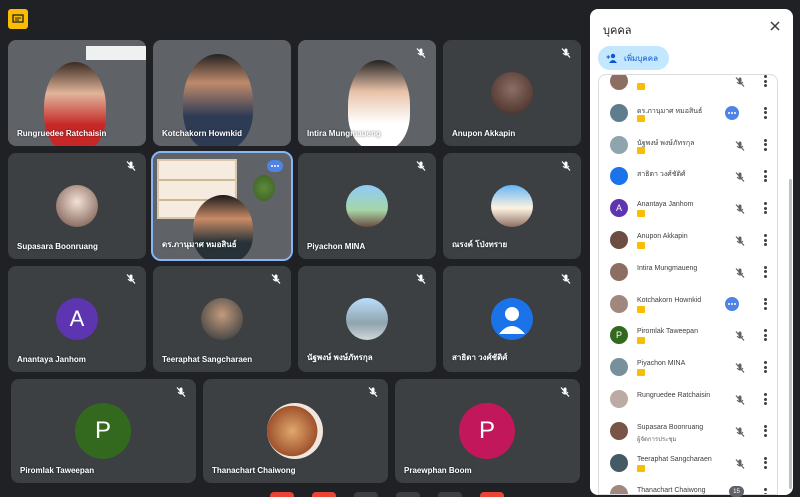 The width and height of the screenshot is (800, 497). Describe the element at coordinates (207, 359) in the screenshot. I see `participant-name: Teeraphat Sangcharaen` at that location.